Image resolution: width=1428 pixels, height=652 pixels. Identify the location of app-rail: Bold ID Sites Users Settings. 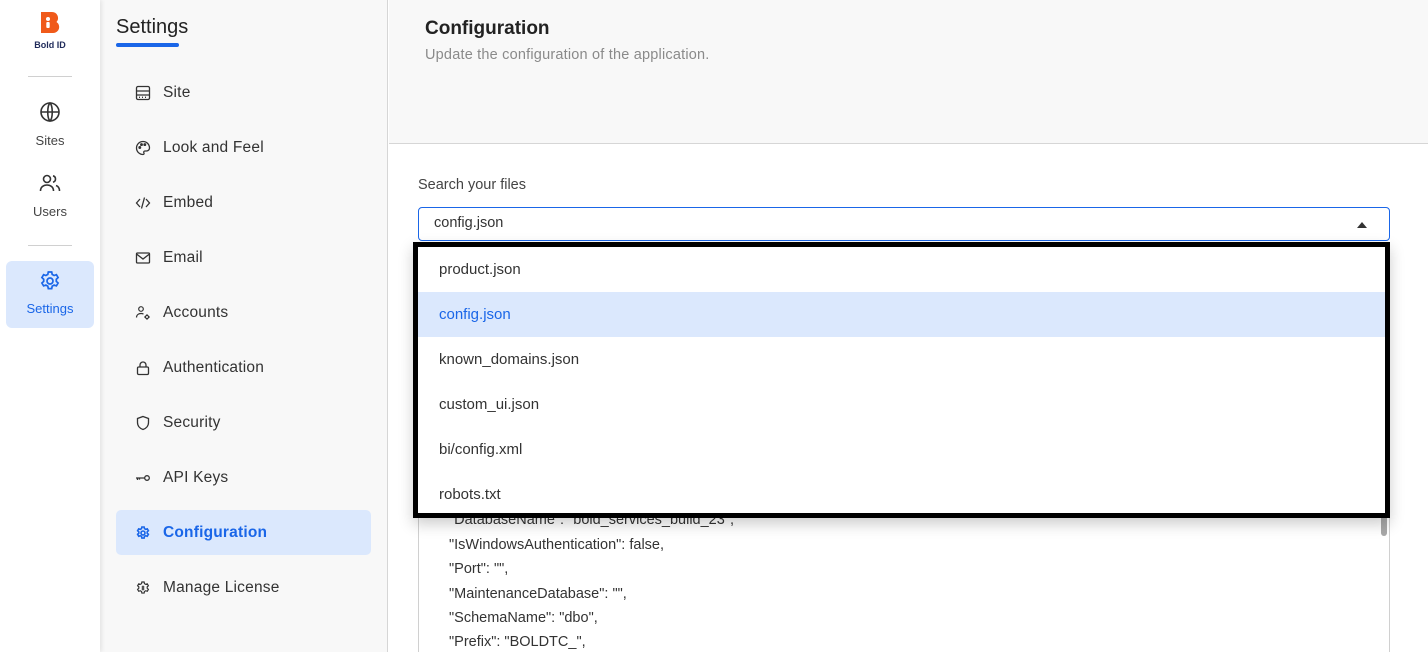
(50, 326).